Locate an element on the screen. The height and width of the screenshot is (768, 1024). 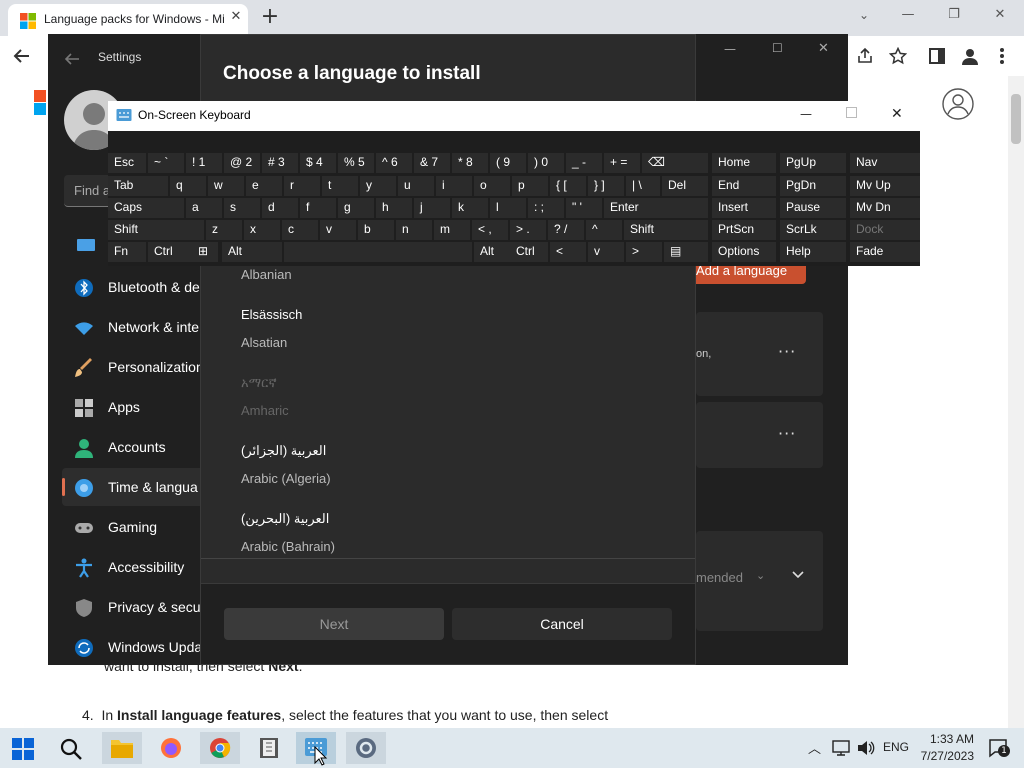
osk-key: $ 4 is located at coordinates (318, 163).